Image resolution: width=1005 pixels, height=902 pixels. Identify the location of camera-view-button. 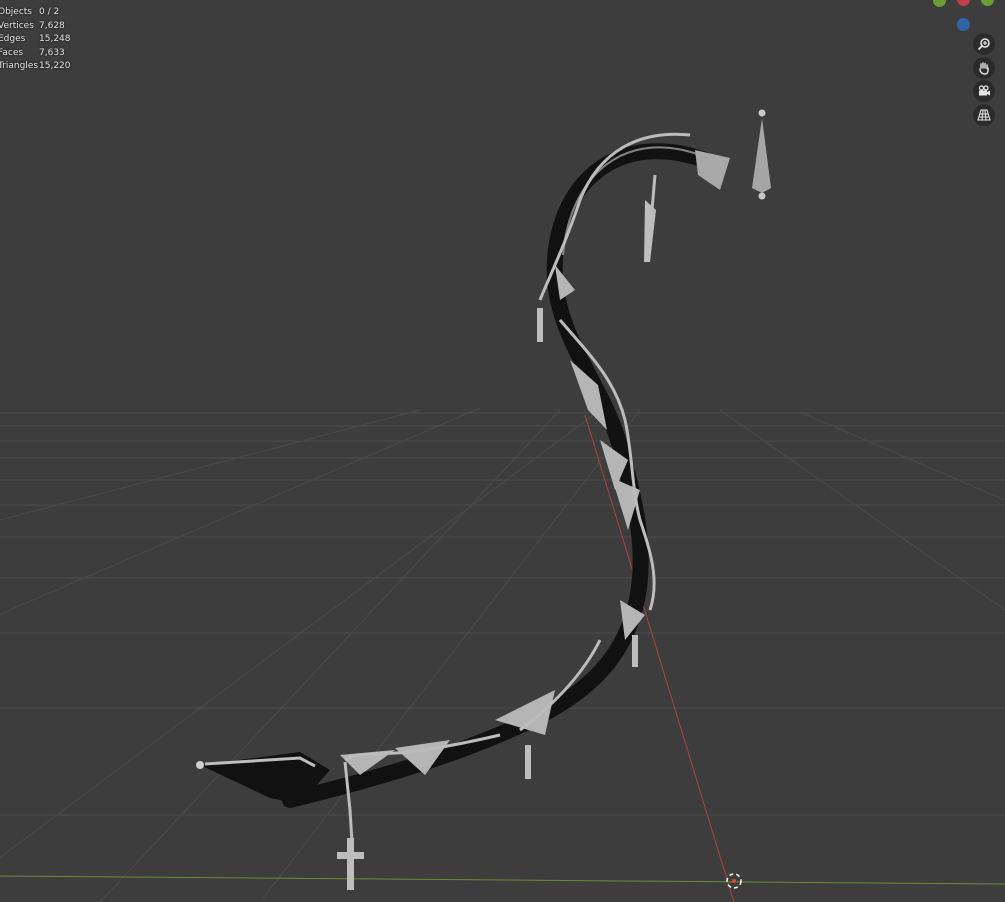
(984, 91).